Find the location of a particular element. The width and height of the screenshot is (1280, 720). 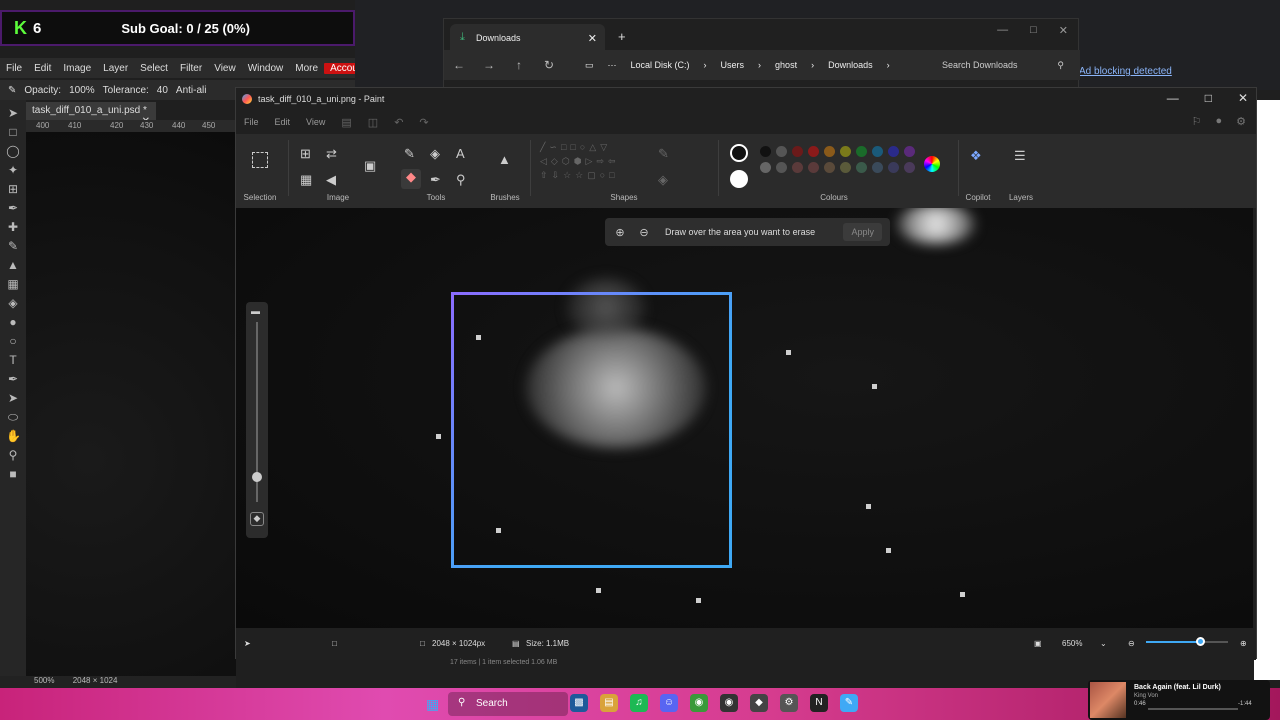

type-tool-icon: T is located at coordinates (13, 360).